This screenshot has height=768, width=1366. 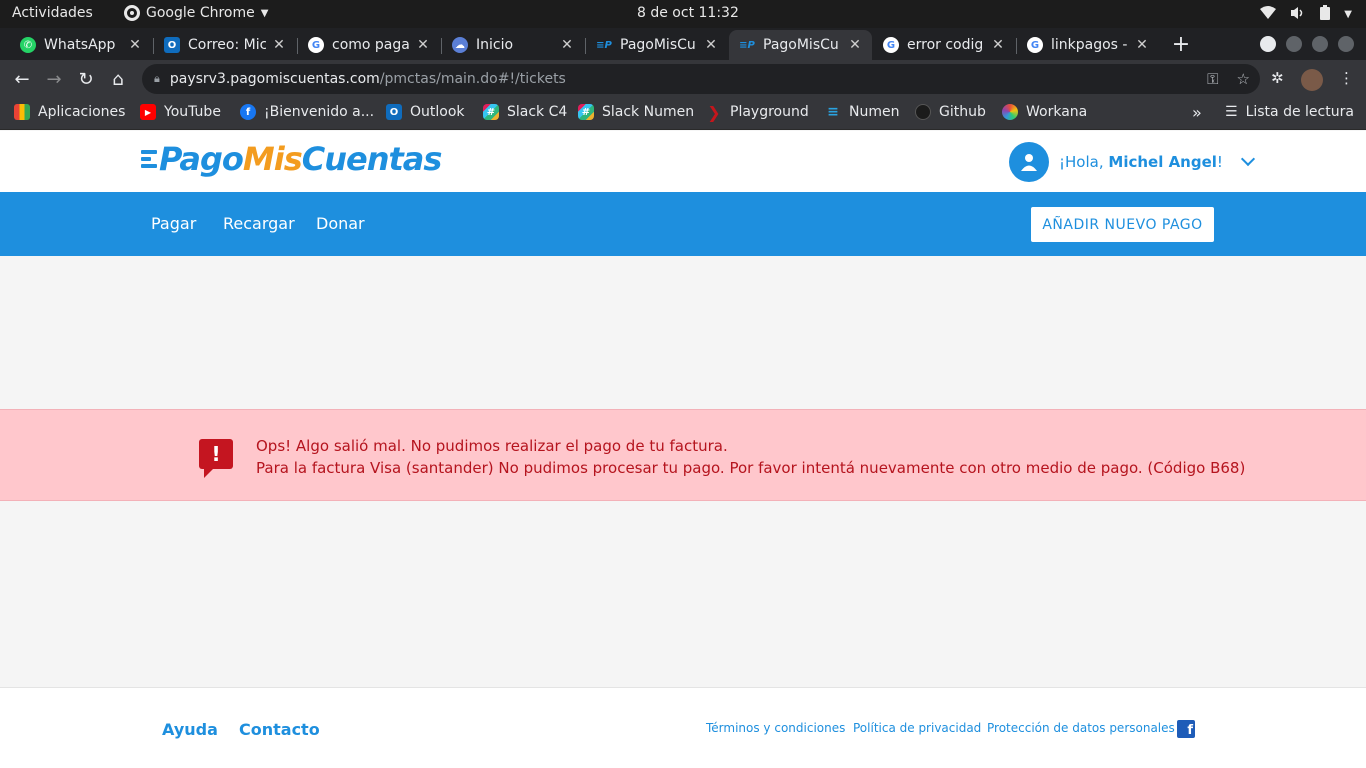 I want to click on greeting-end: !, so click(x=1219, y=162).